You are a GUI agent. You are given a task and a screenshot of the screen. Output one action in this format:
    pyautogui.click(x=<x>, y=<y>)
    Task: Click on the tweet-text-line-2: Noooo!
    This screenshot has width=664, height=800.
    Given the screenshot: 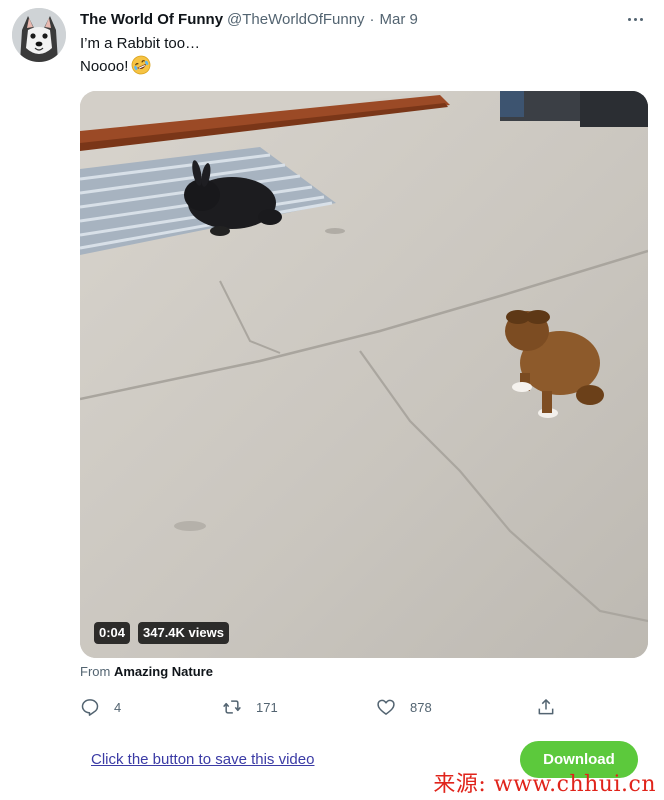 What is the action you would take?
    pyautogui.click(x=140, y=66)
    